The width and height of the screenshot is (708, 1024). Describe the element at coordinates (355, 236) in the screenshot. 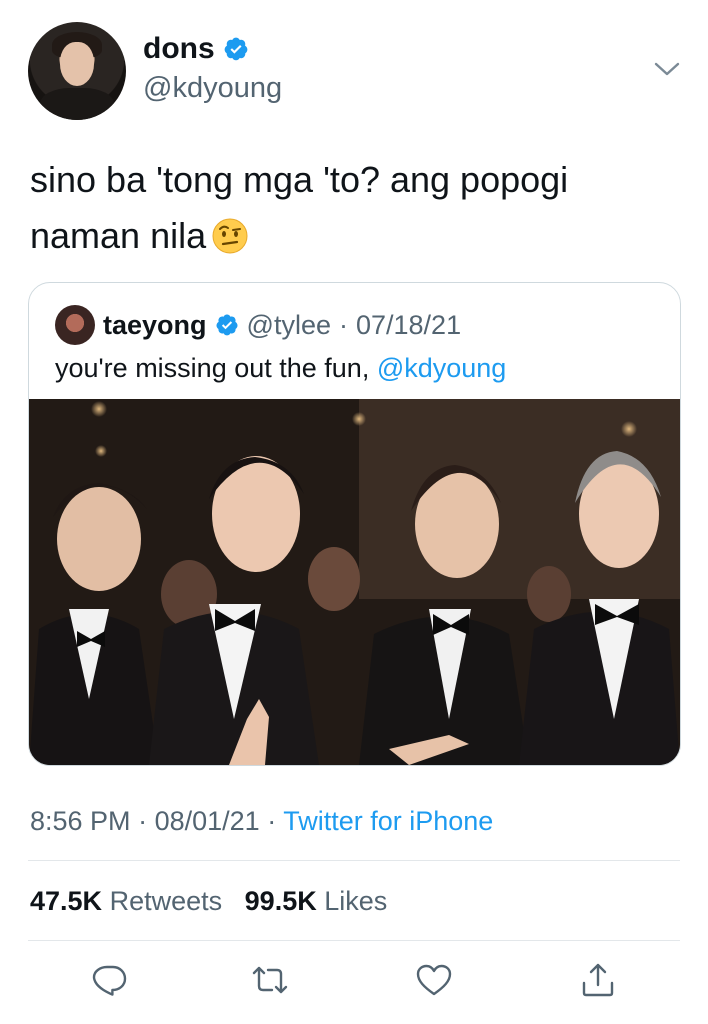

I see `tweet-text-line-2: naman nila` at that location.